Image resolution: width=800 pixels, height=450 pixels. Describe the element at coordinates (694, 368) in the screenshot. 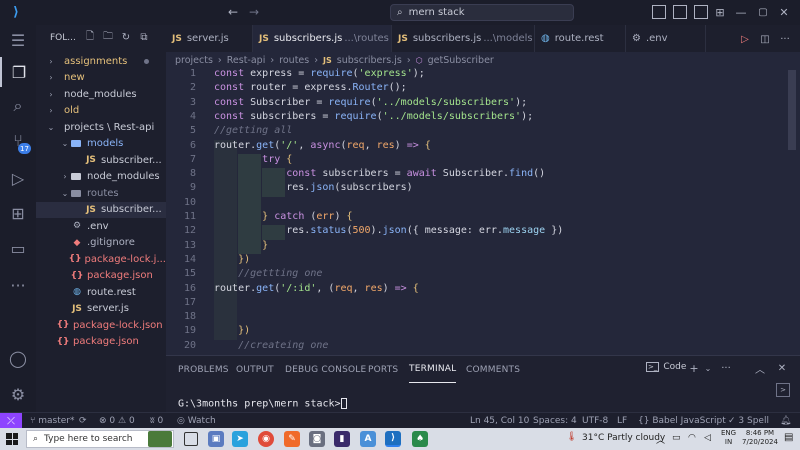

I see `new-terminal-icon: +` at that location.